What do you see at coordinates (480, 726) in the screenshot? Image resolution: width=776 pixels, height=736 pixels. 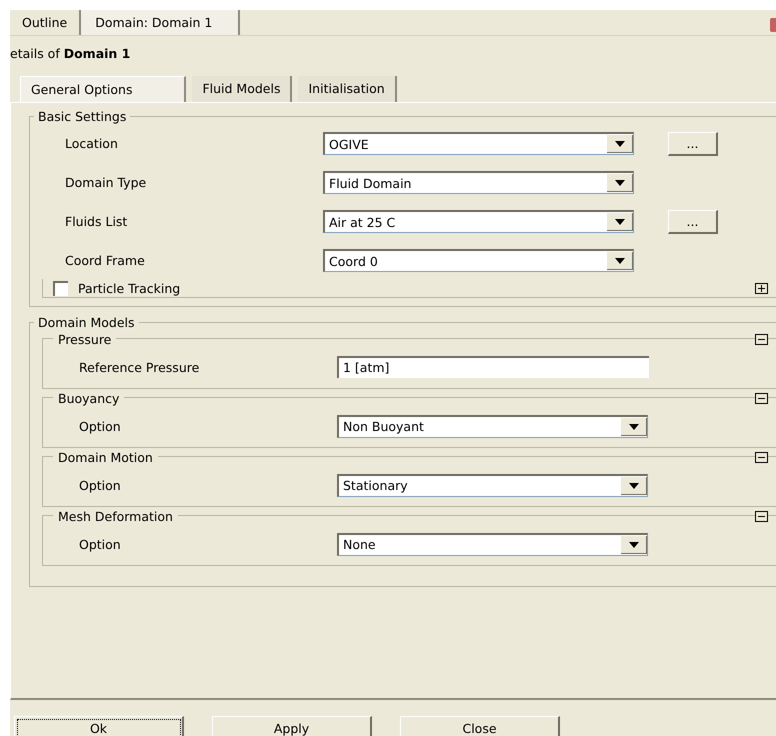 I see `dialog-button: Close` at bounding box center [480, 726].